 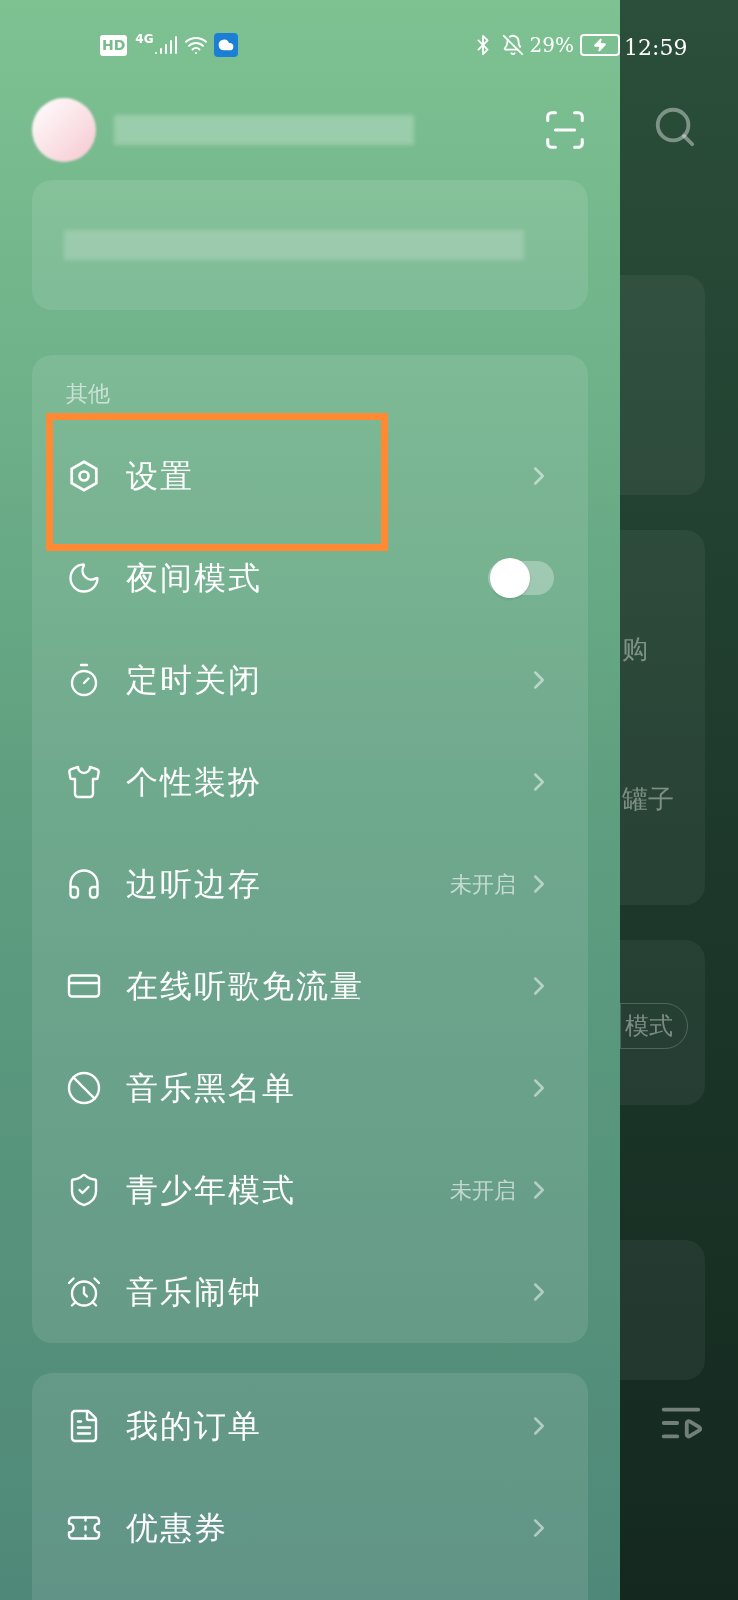 I want to click on menu-item: 我的订单, so click(x=310, y=1426).